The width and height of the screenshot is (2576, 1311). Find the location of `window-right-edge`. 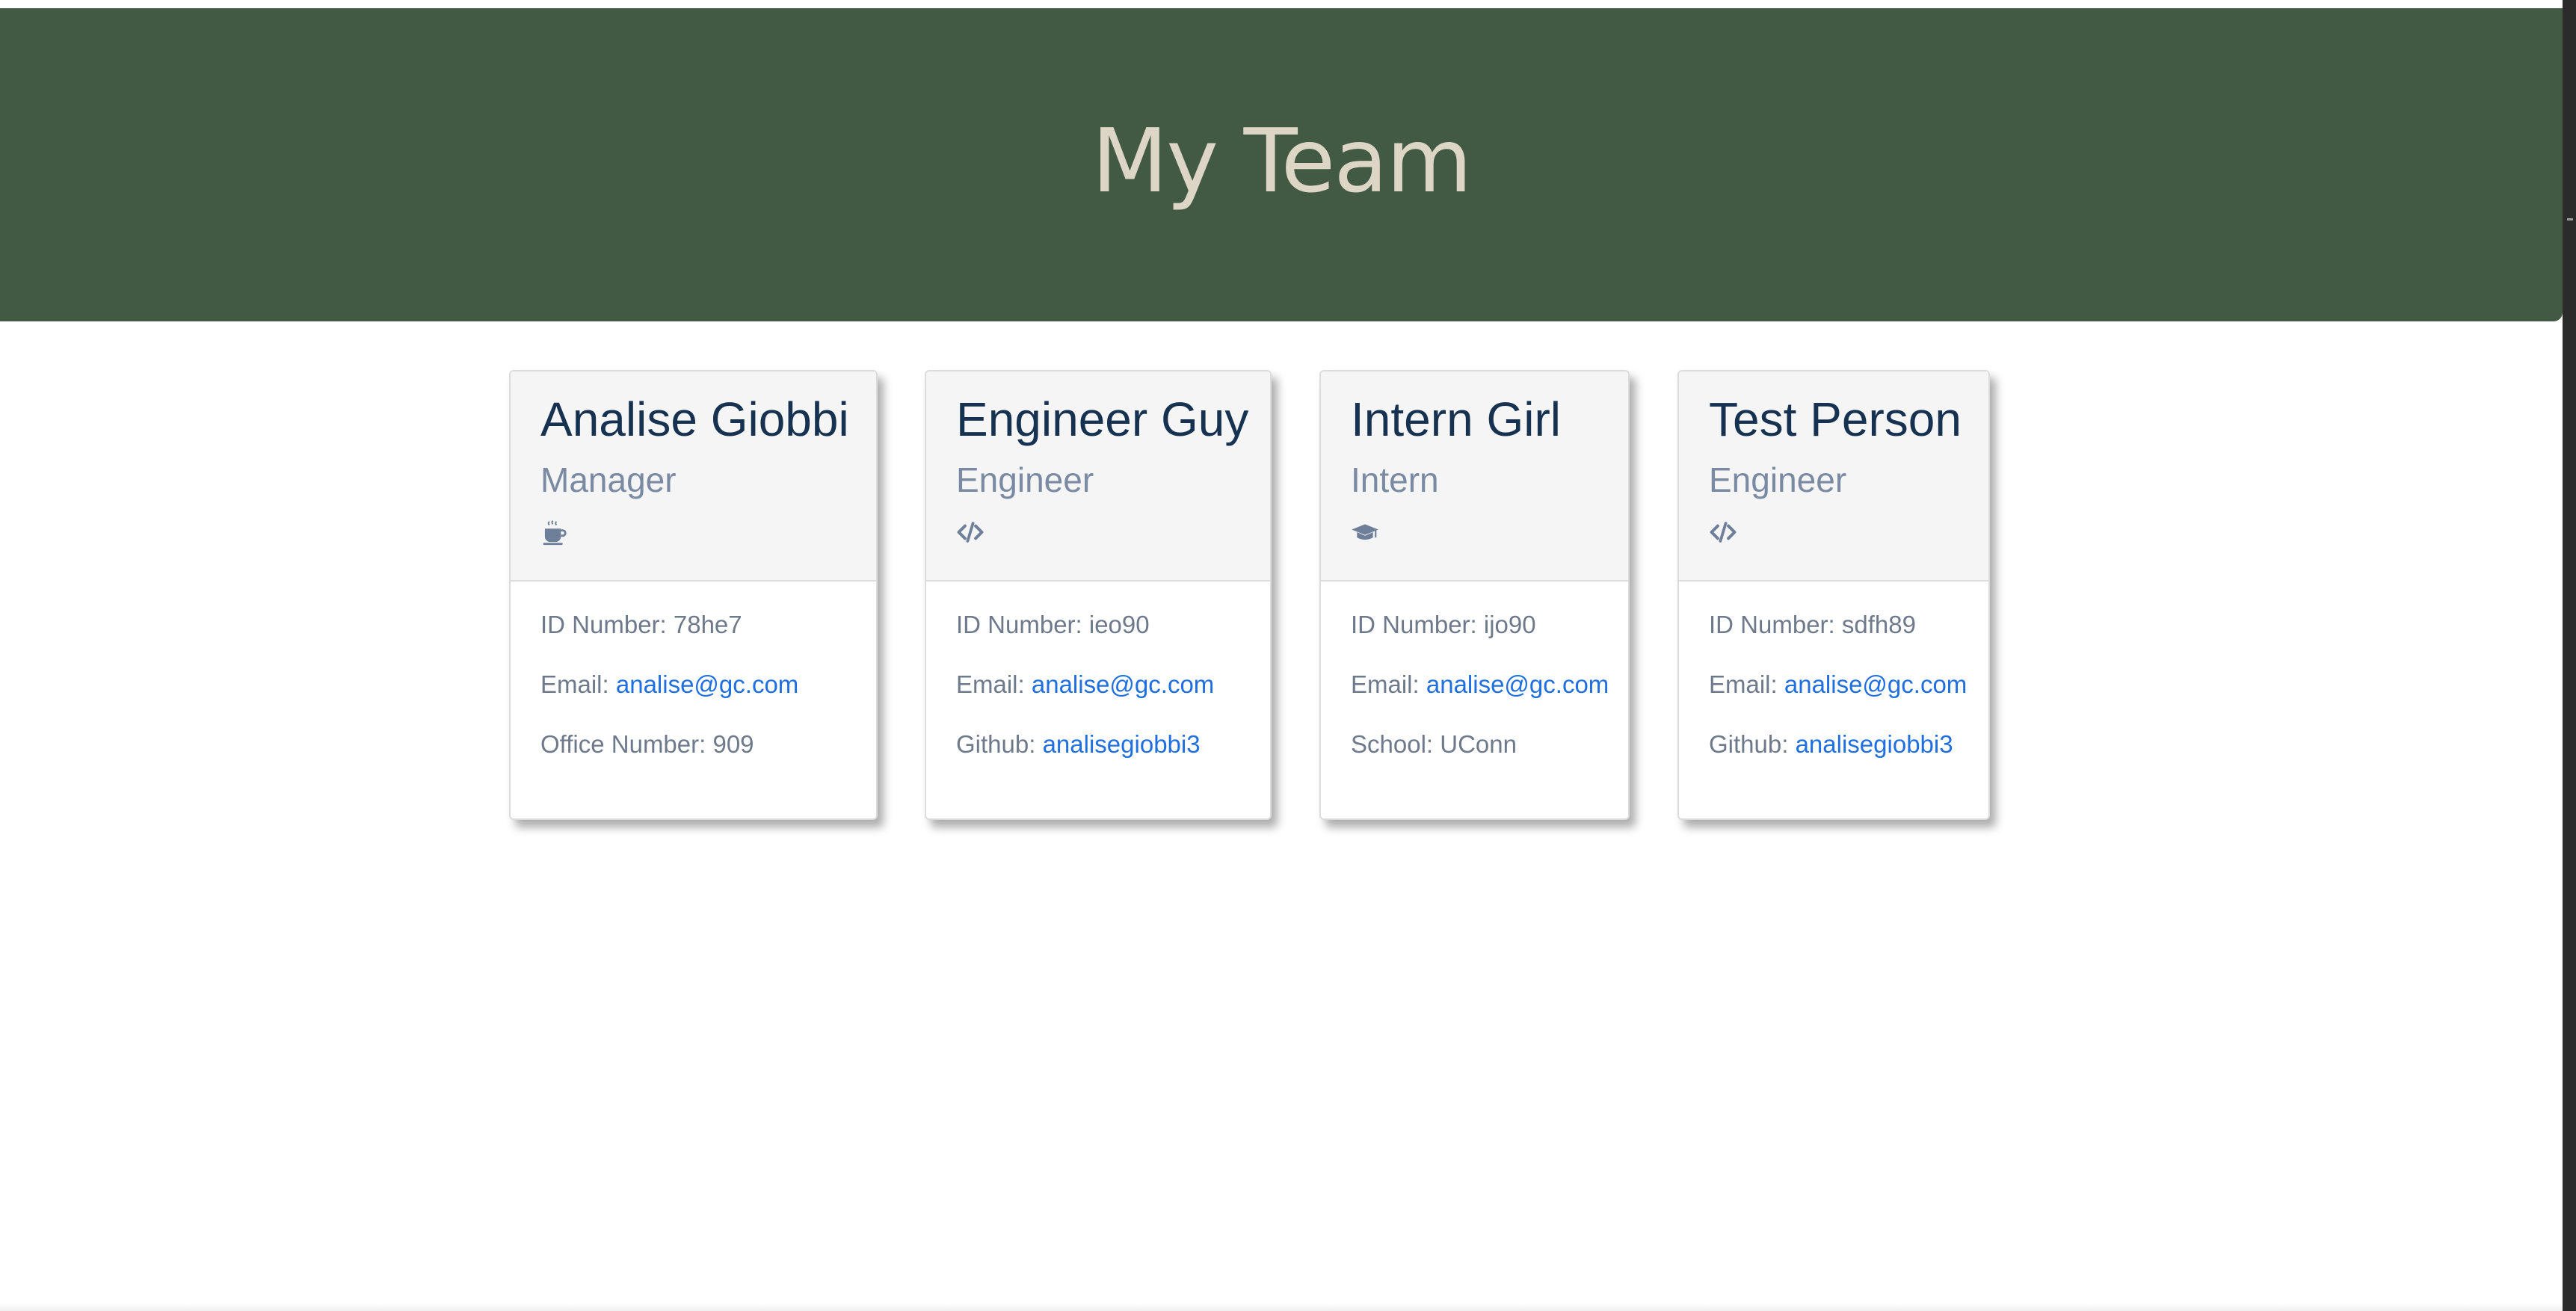

window-right-edge is located at coordinates (2569, 655).